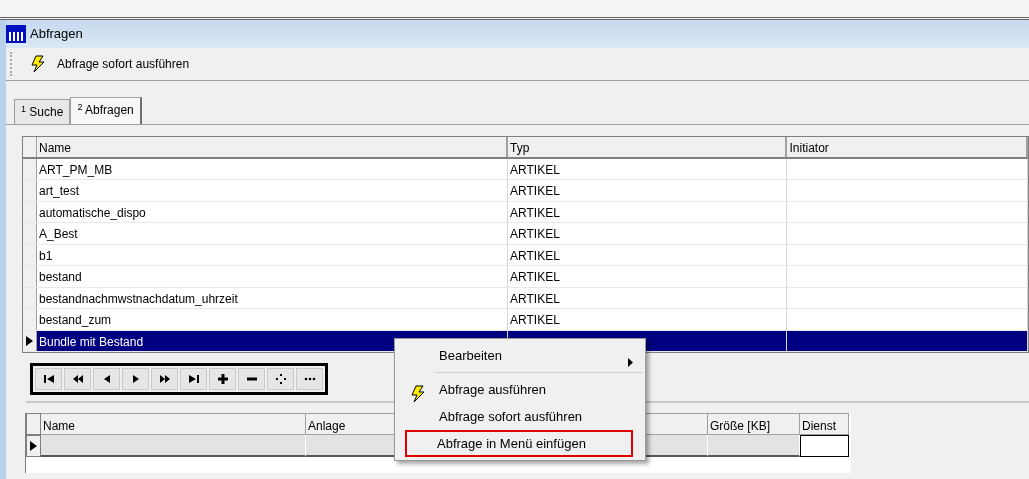 The image size is (1029, 479). I want to click on last-record-icon, so click(193, 379).